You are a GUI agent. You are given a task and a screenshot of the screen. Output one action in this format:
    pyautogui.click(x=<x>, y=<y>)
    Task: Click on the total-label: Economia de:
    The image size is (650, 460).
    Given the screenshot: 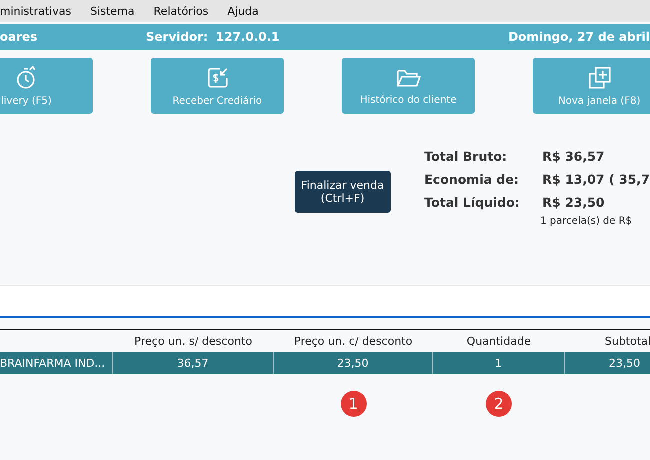 What is the action you would take?
    pyautogui.click(x=472, y=179)
    